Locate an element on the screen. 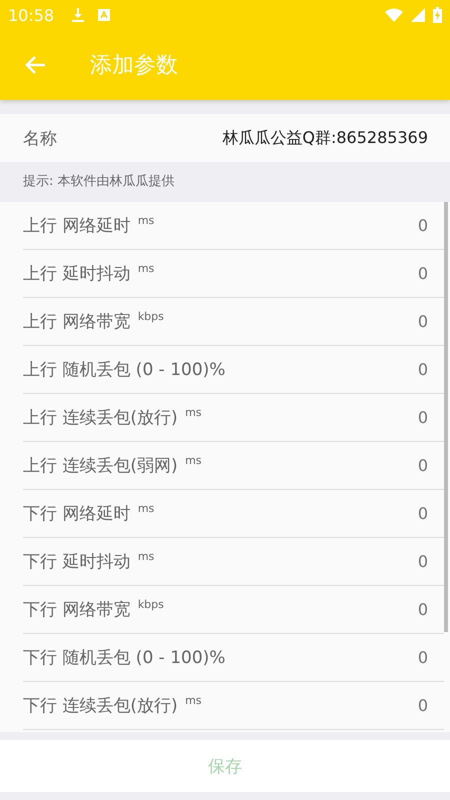 This screenshot has height=800, width=450. parameter-label: 下行 网络延时 $^{ms}$ is located at coordinates (88, 513).